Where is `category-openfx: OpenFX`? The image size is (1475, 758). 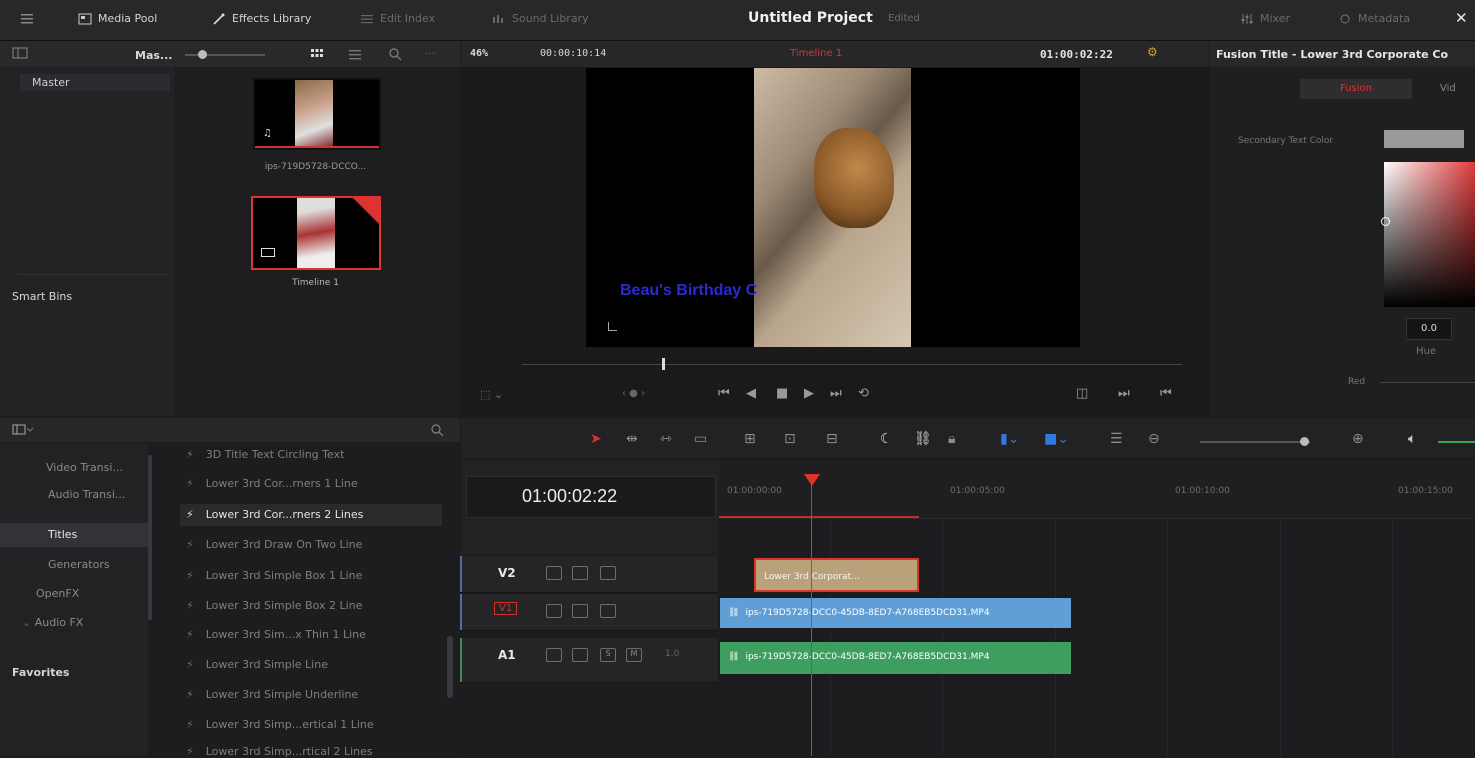 category-openfx: OpenFX is located at coordinates (57, 593).